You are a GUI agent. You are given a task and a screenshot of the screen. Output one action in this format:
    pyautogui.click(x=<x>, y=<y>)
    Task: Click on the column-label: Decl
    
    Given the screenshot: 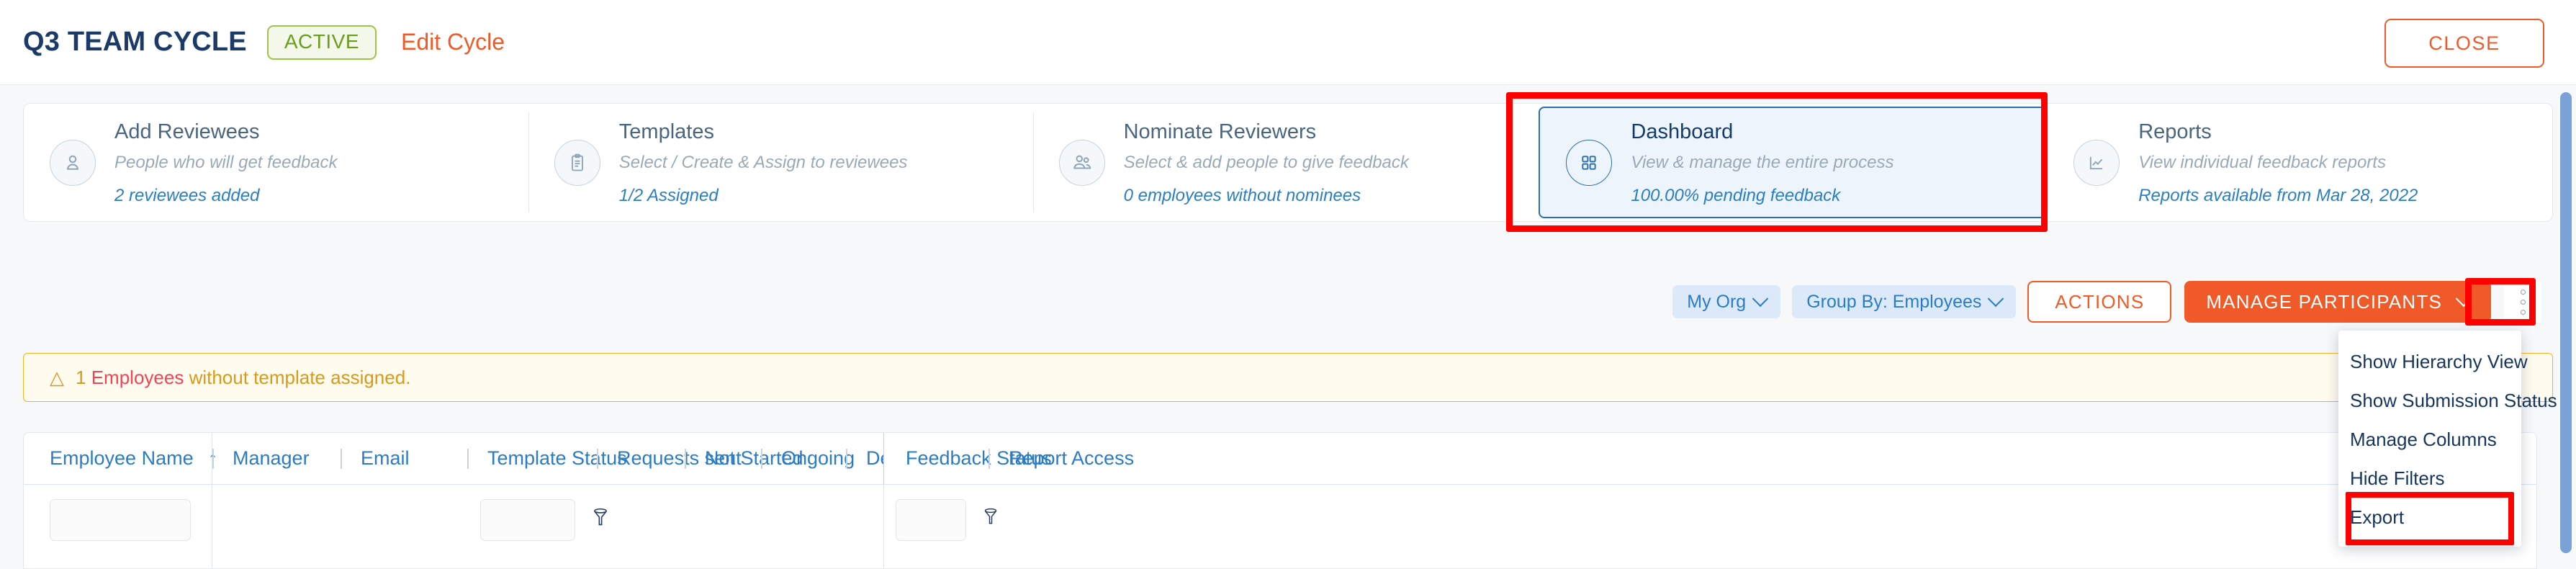 What is the action you would take?
    pyautogui.click(x=874, y=458)
    